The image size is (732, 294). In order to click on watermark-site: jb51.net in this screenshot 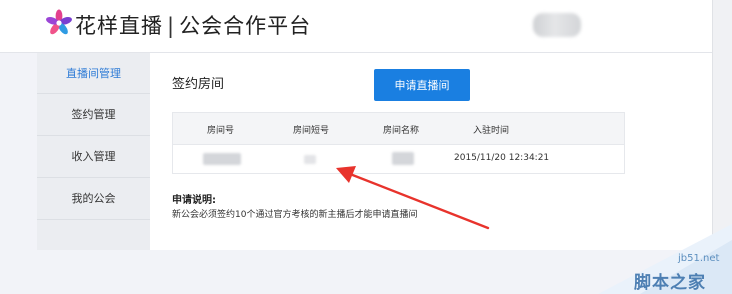, I will do `click(699, 258)`.